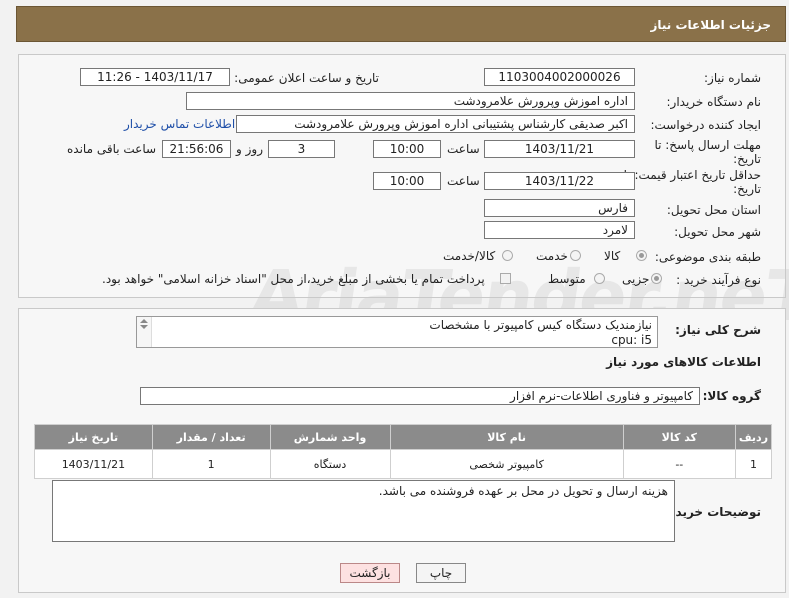  What do you see at coordinates (679, 437) in the screenshot?
I see `col-code: کد کالا` at bounding box center [679, 437].